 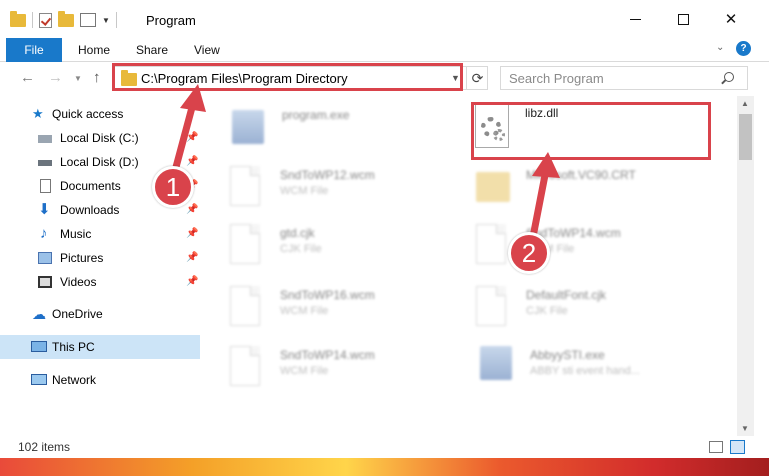 What do you see at coordinates (152, 50) in the screenshot?
I see `tab-share: Share` at bounding box center [152, 50].